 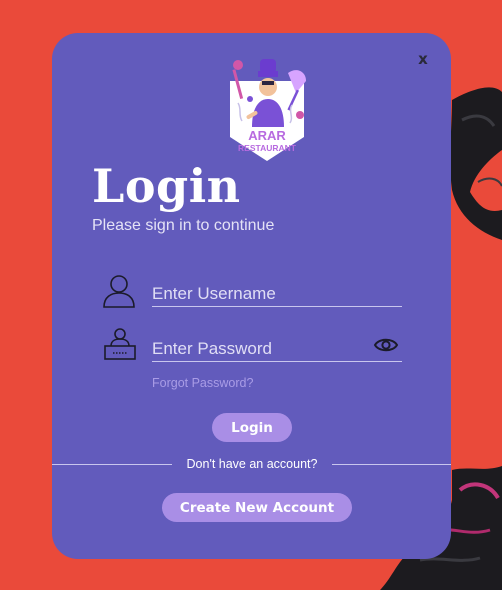 I want to click on page-subtitle: Please sign in to continue, so click(x=183, y=225).